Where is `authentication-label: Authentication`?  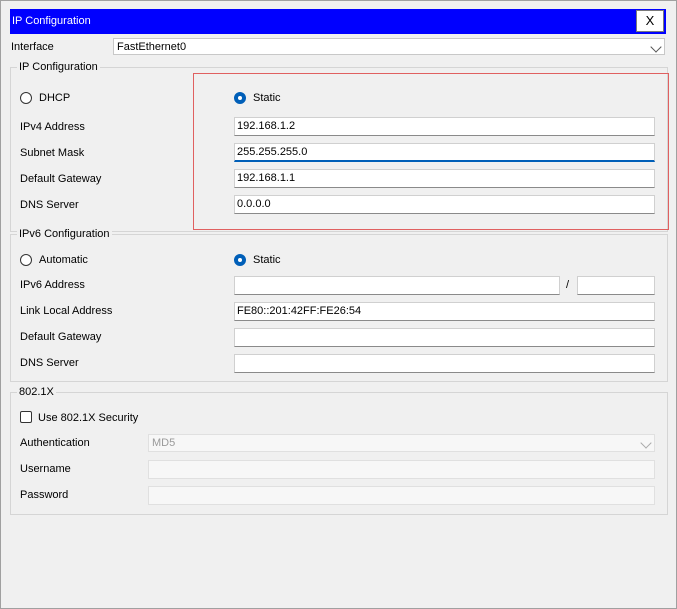 authentication-label: Authentication is located at coordinates (55, 443).